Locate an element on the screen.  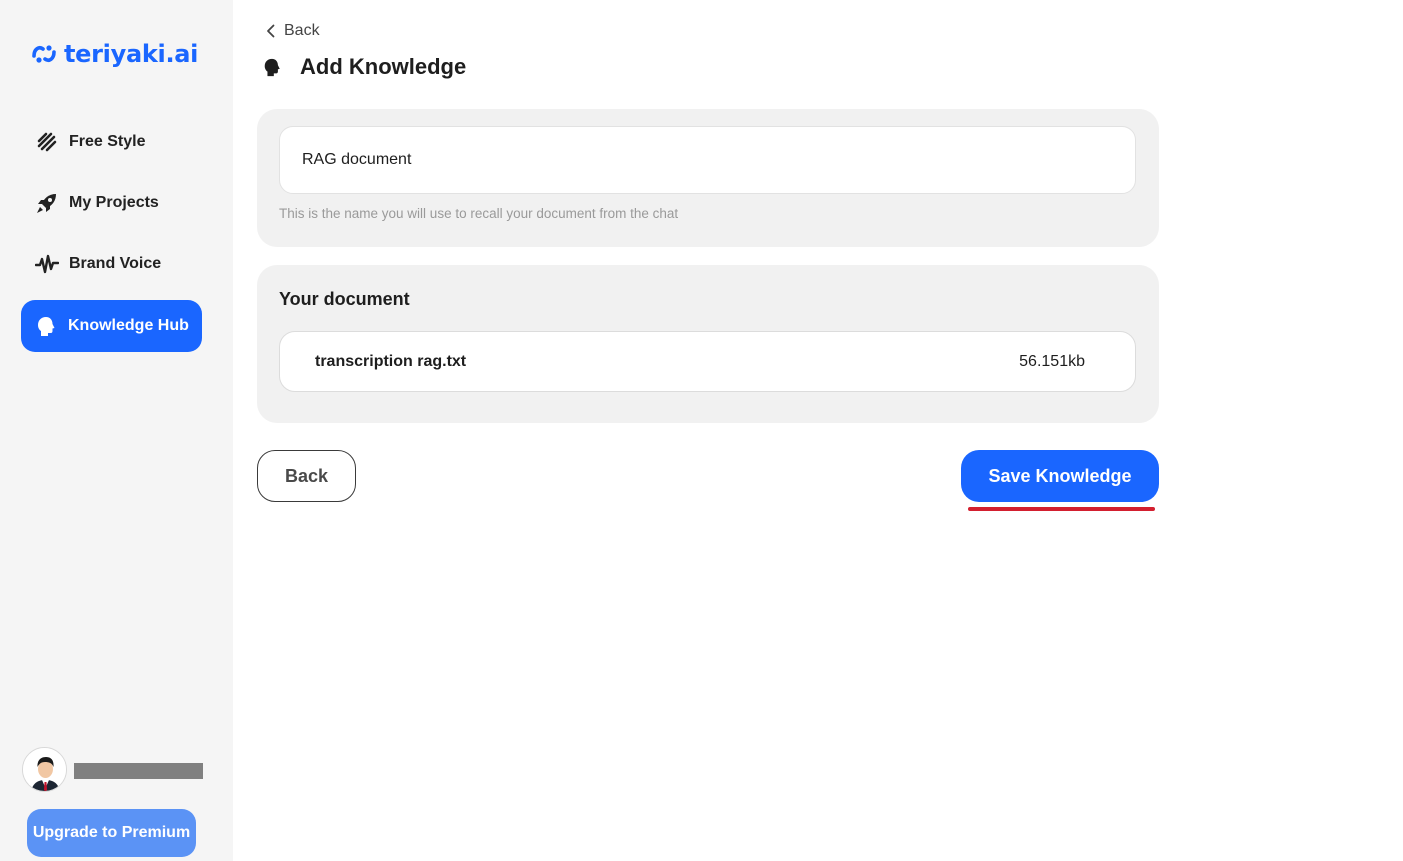
sidebar-item-label: Free Style is located at coordinates (107, 141).